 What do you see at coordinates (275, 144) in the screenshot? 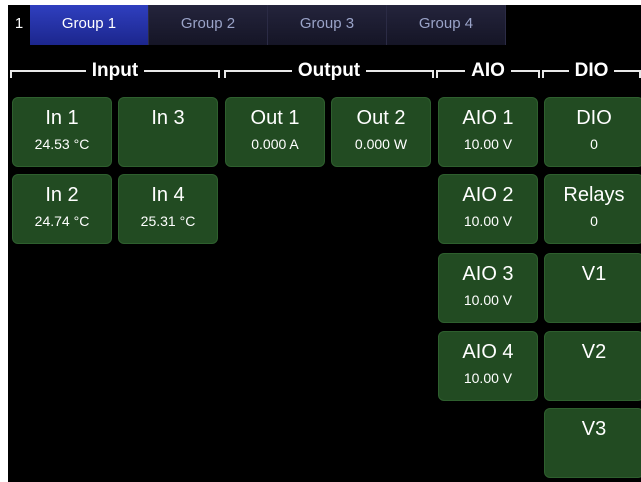
I see `tile-value: 0.000 A` at bounding box center [275, 144].